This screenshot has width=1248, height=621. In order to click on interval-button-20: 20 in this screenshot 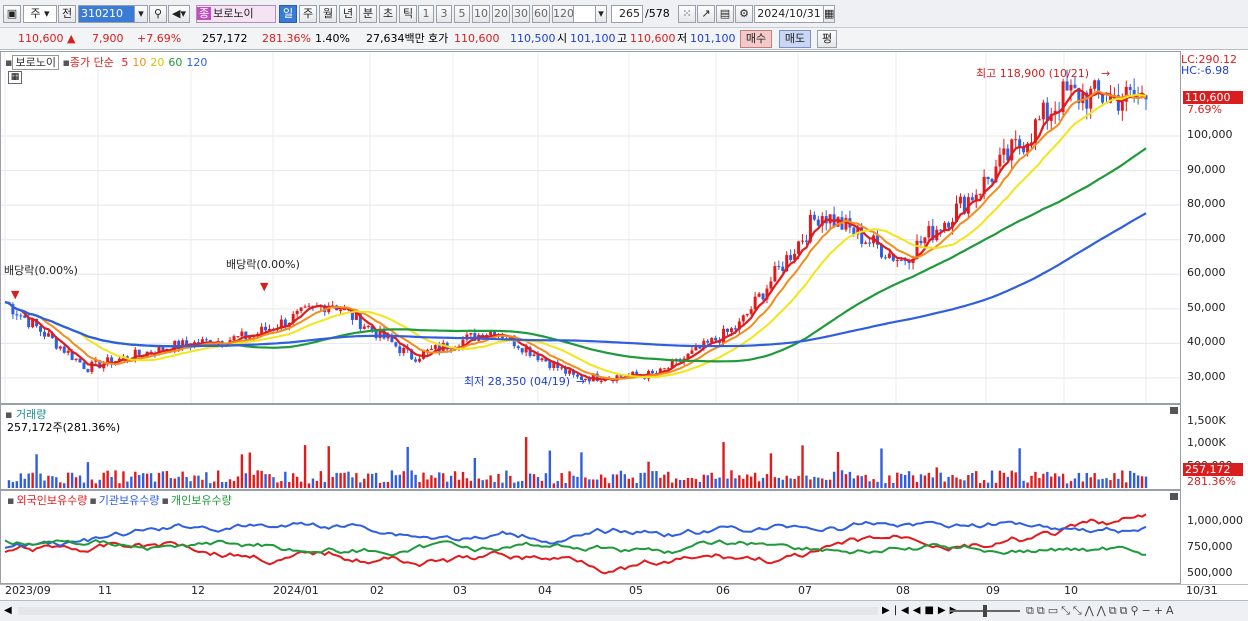, I will do `click(501, 14)`.